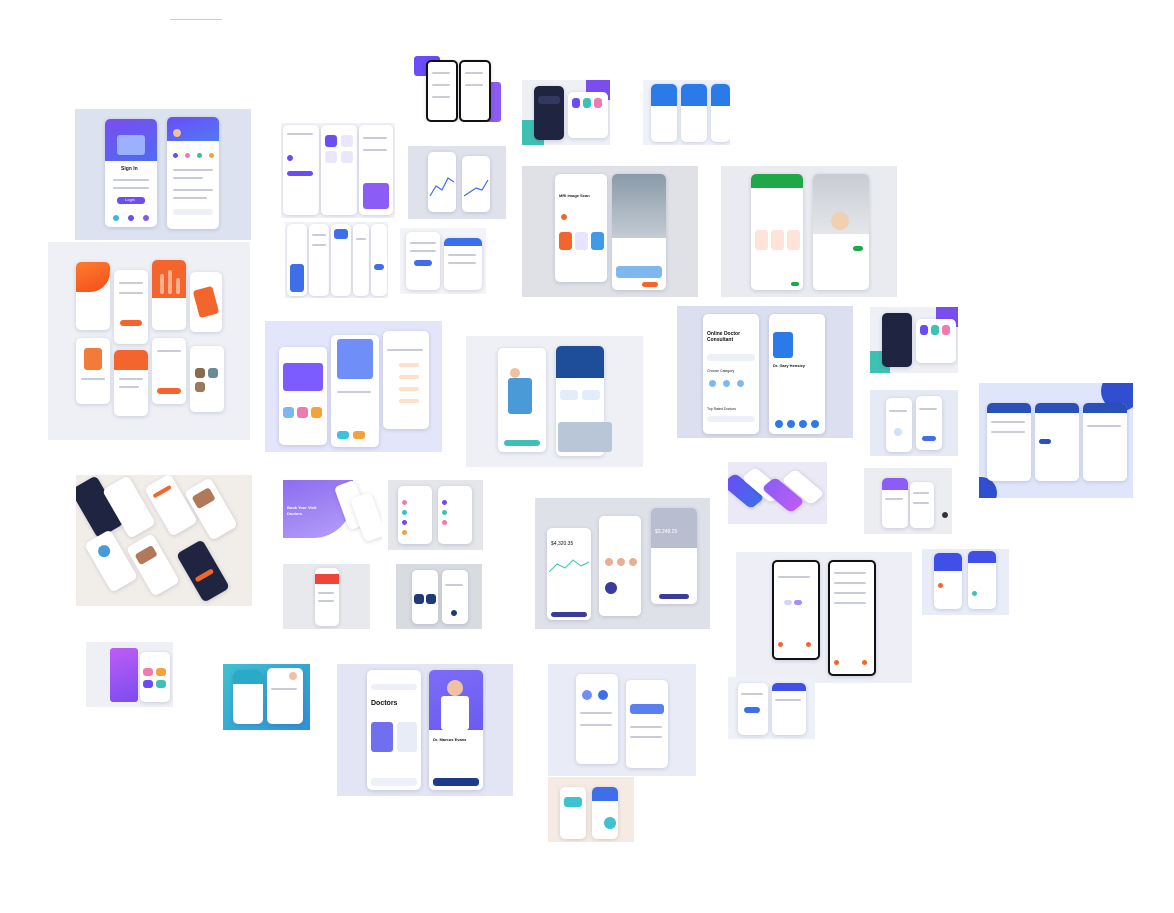 Image resolution: width=1174 pixels, height=913 pixels. I want to click on design-thumbnail-diagonal, so click(164, 540).